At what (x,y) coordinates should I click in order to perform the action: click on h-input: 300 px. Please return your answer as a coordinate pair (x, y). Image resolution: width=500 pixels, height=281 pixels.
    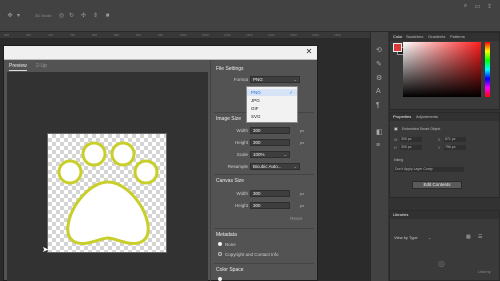
    Looking at the image, I should click on (411, 147).